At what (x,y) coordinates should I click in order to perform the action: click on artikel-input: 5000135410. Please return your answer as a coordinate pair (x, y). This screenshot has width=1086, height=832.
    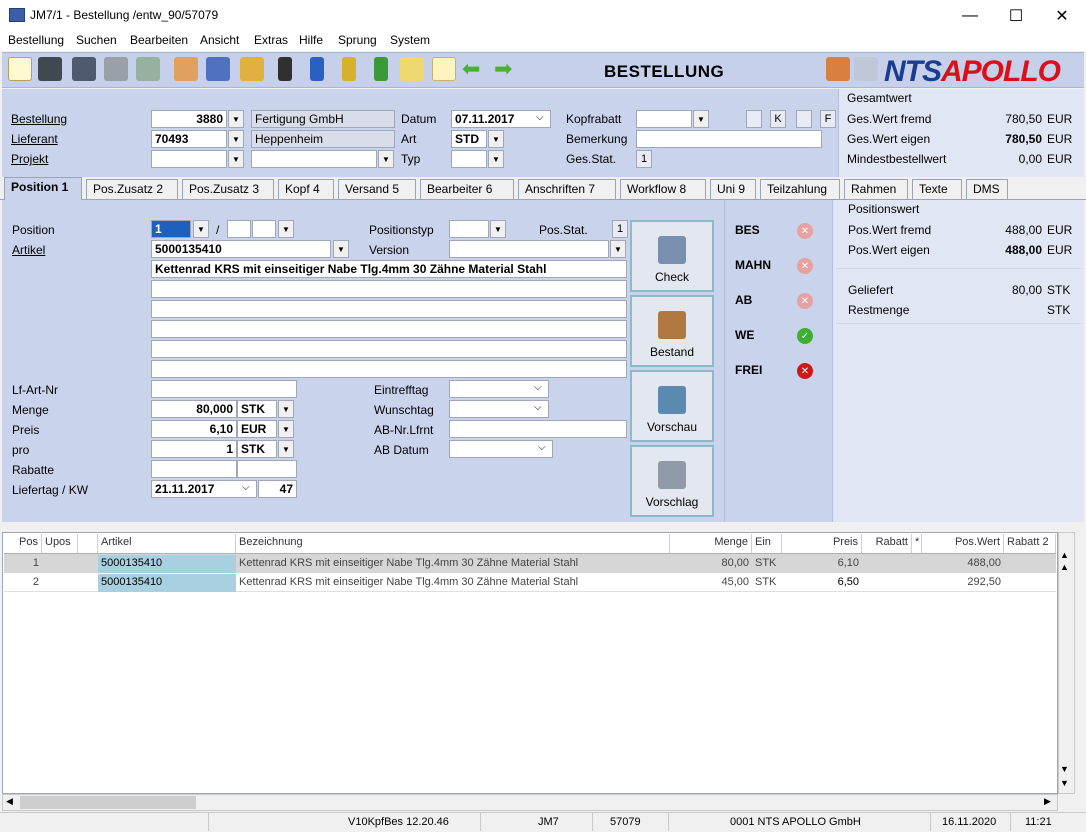
    Looking at the image, I should click on (241, 249).